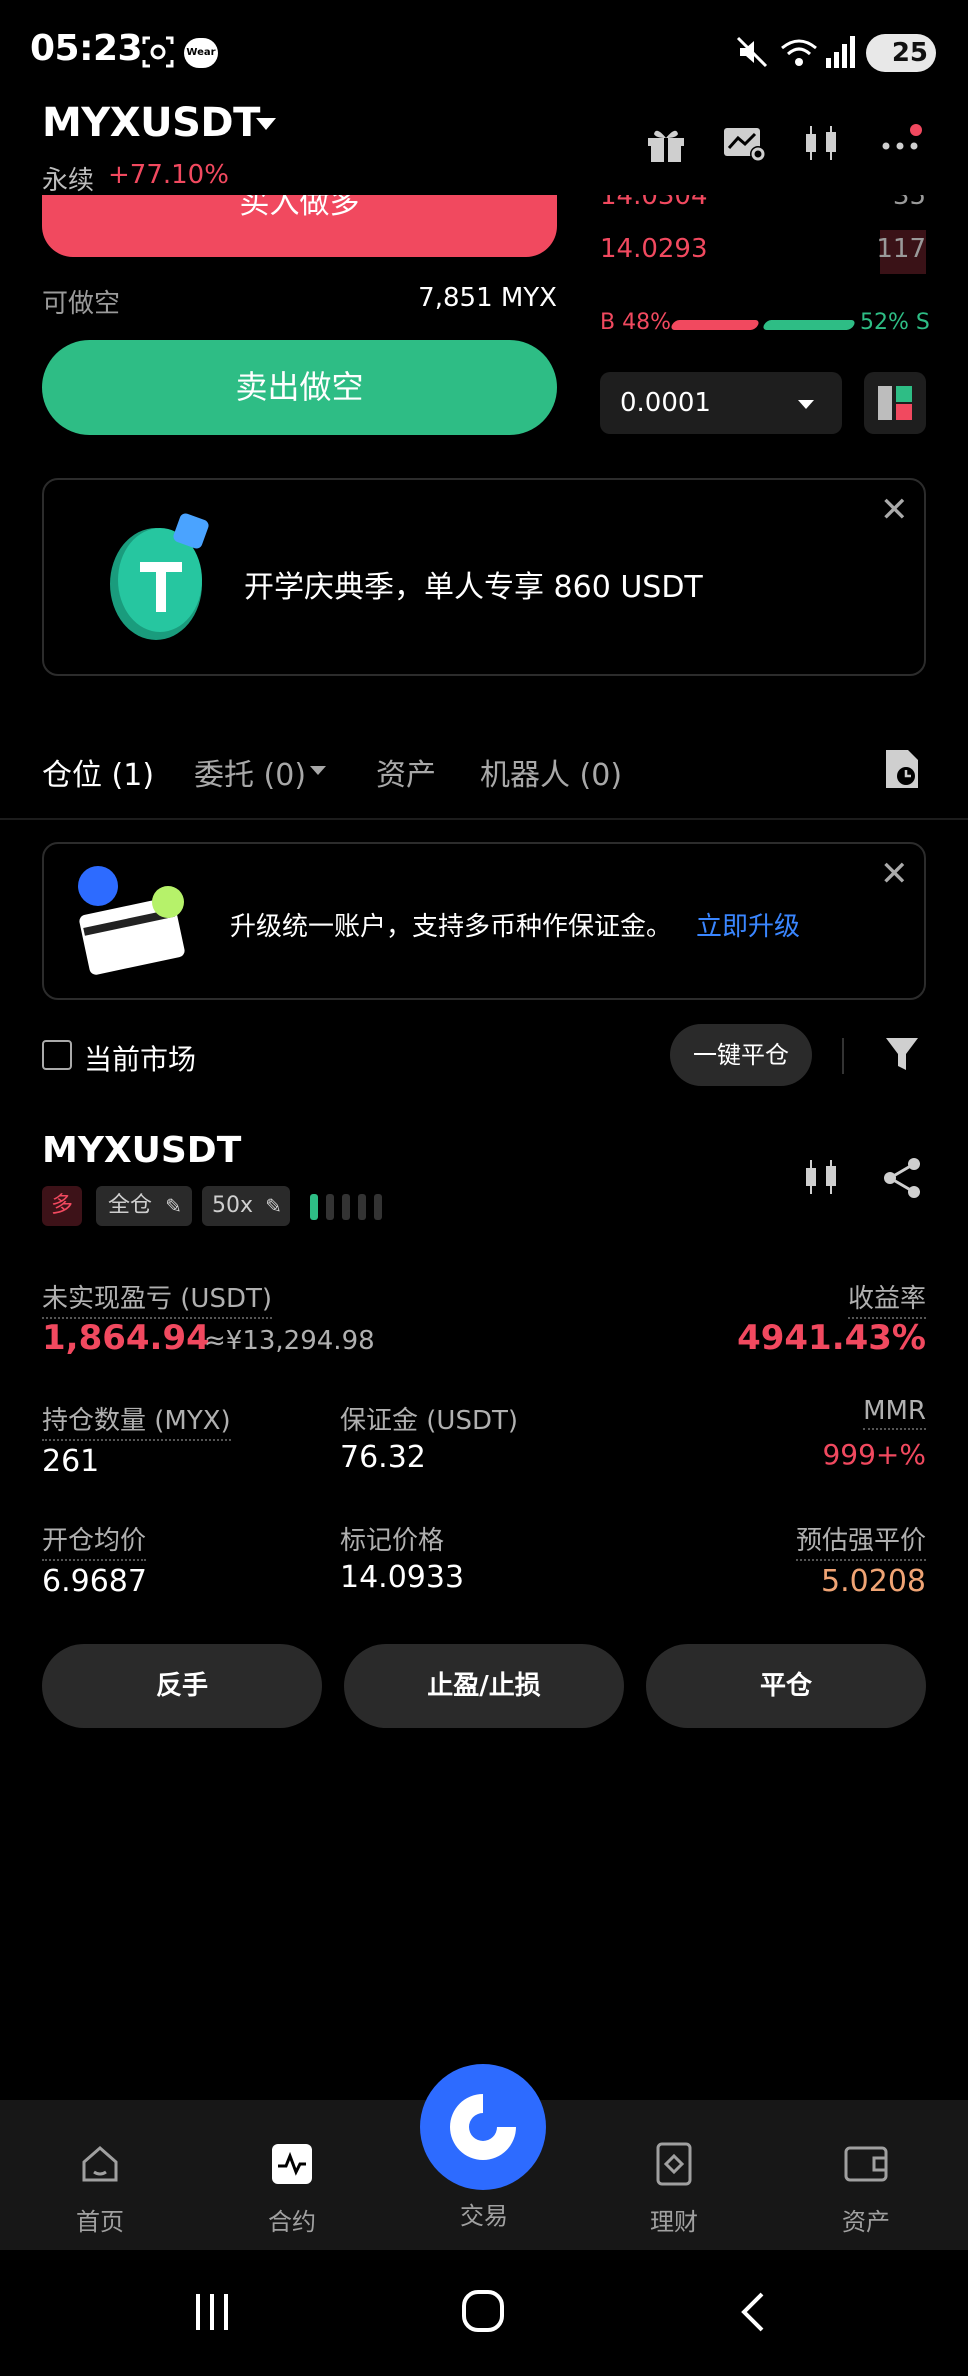 This screenshot has height=2376, width=968. What do you see at coordinates (654, 203) in the screenshot?
I see `ask-price: 14.0304` at bounding box center [654, 203].